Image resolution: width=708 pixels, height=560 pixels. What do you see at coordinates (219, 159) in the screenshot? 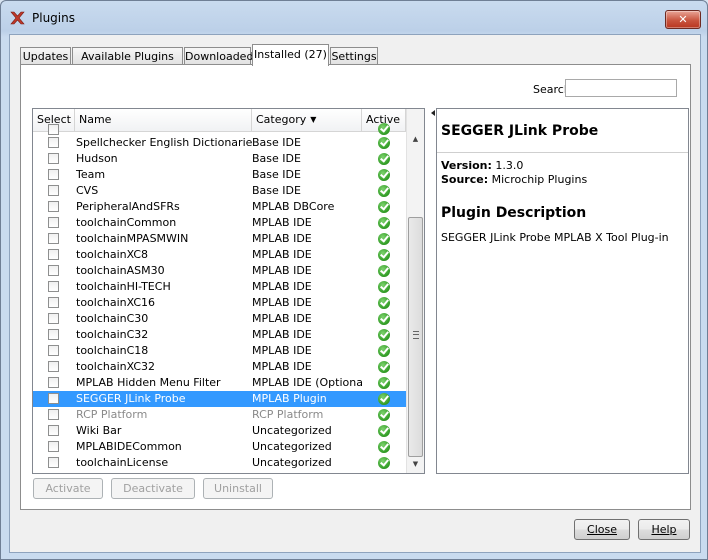
I see `table-row: Hudson Base IDE` at bounding box center [219, 159].